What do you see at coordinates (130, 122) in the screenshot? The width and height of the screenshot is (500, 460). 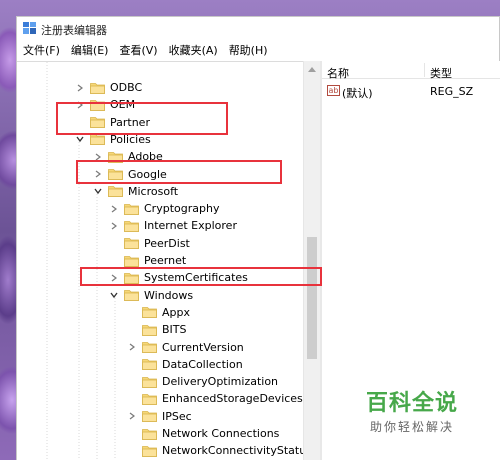 I see `tree-node-label: Partner` at bounding box center [130, 122].